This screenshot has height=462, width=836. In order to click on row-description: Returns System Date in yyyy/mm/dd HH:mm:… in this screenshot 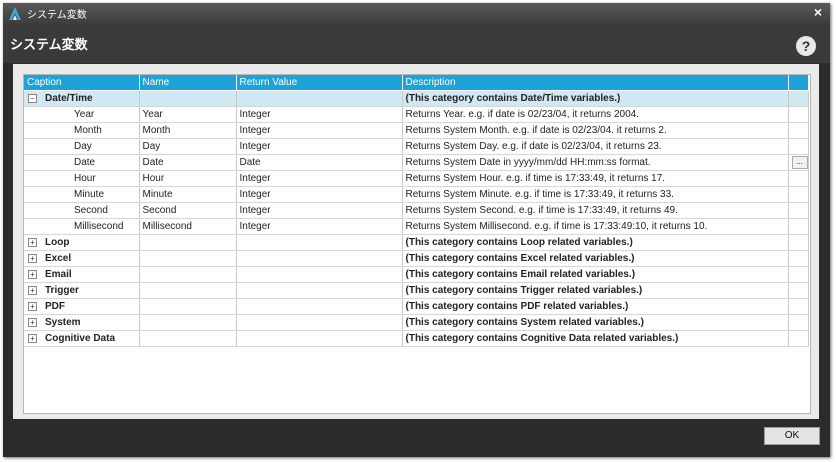, I will do `click(595, 162)`.